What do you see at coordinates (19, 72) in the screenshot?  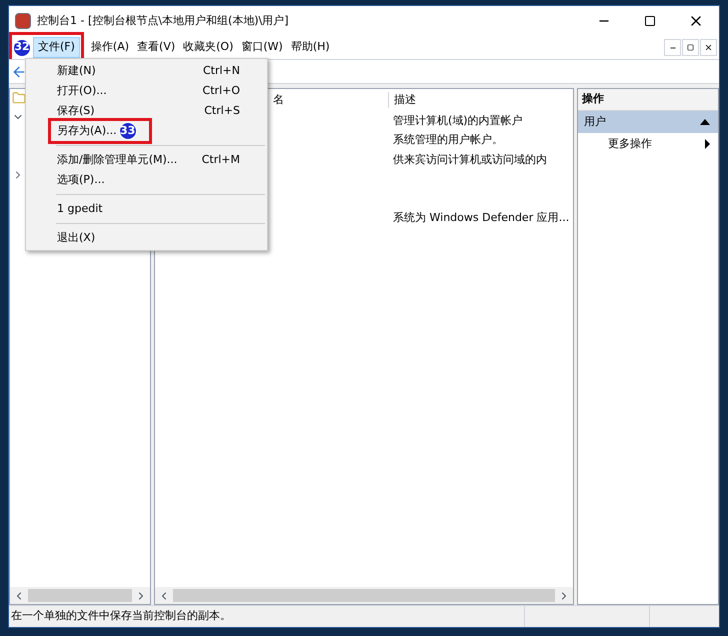 I see `back-icon` at bounding box center [19, 72].